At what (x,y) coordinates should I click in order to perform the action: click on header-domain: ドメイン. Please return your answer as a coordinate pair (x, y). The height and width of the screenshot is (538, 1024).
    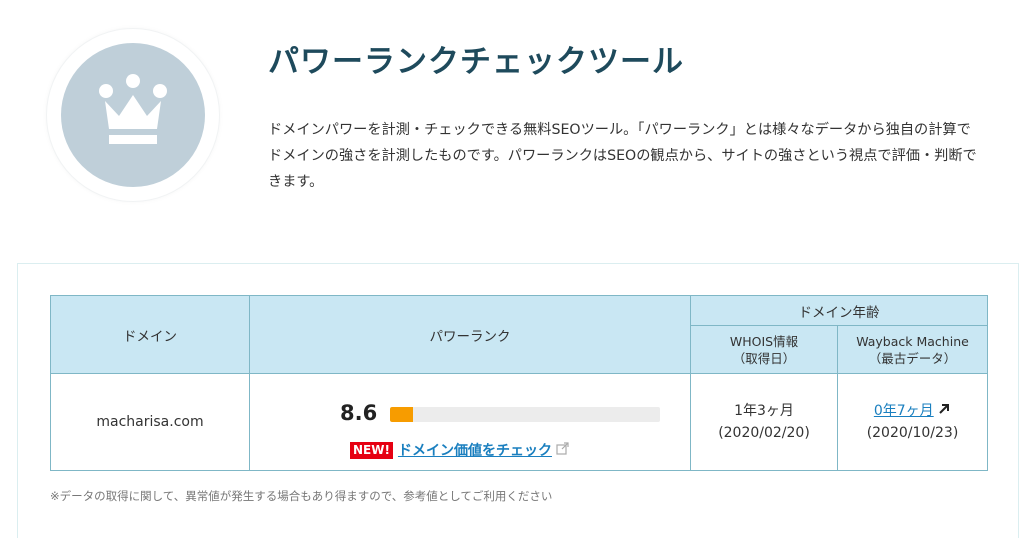
    Looking at the image, I should click on (150, 334).